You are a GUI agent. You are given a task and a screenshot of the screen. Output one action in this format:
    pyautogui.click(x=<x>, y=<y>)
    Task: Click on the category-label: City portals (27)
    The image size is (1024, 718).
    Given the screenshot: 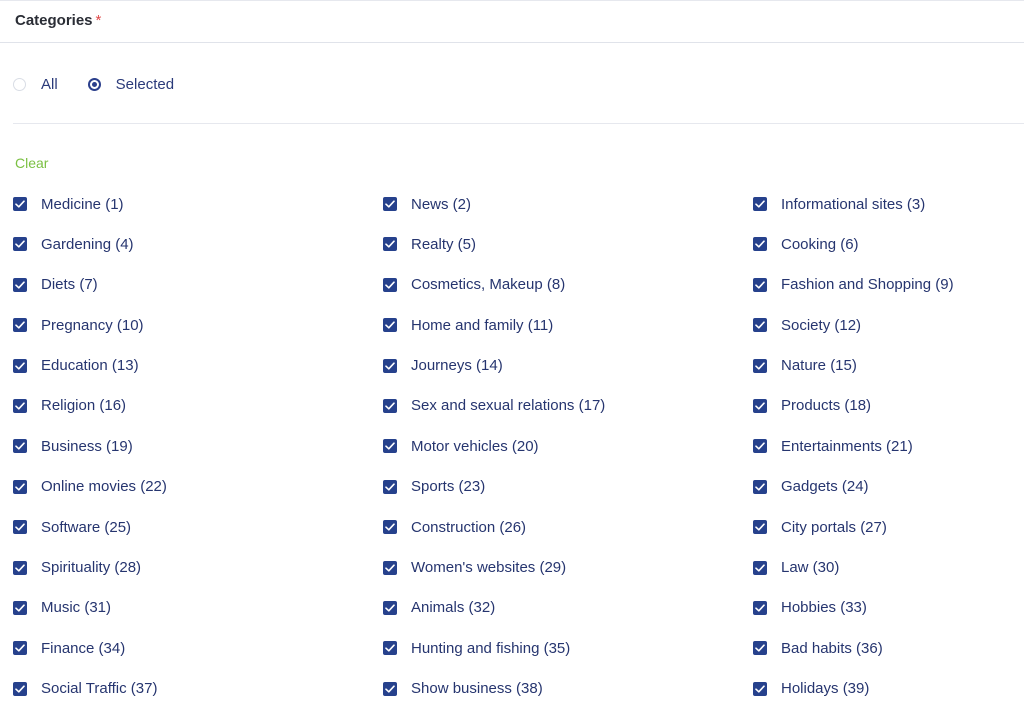 What is the action you would take?
    pyautogui.click(x=834, y=527)
    